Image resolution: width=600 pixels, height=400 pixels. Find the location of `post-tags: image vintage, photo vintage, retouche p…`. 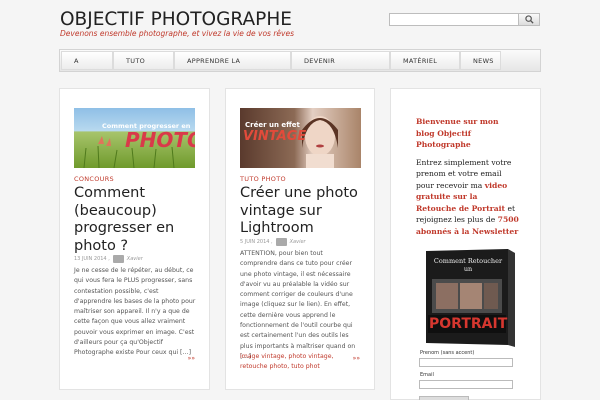

post-tags: image vintage, photo vintage, retouche p… is located at coordinates (292, 362).